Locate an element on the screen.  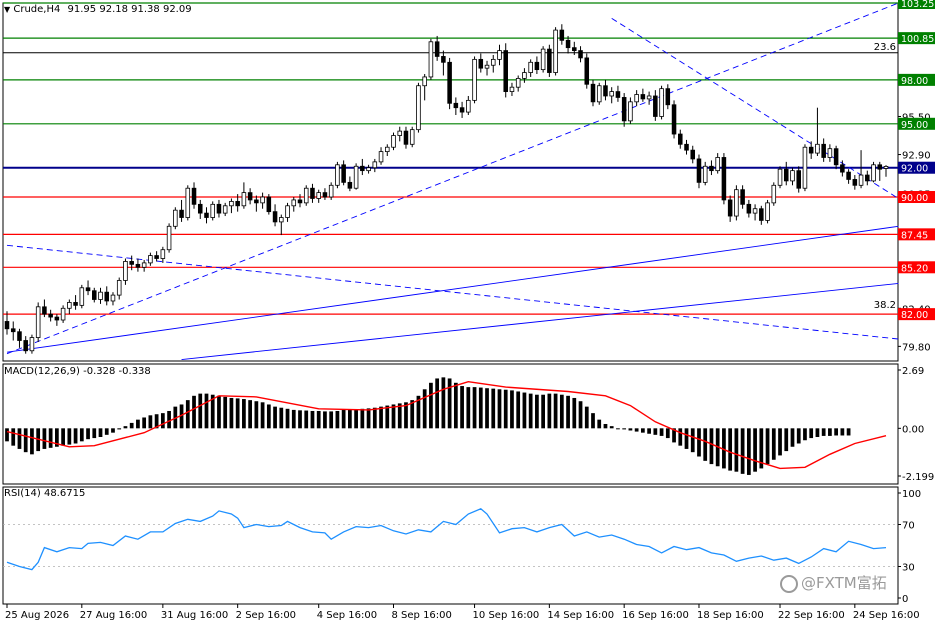
rsi-panel is located at coordinates (450, 539).